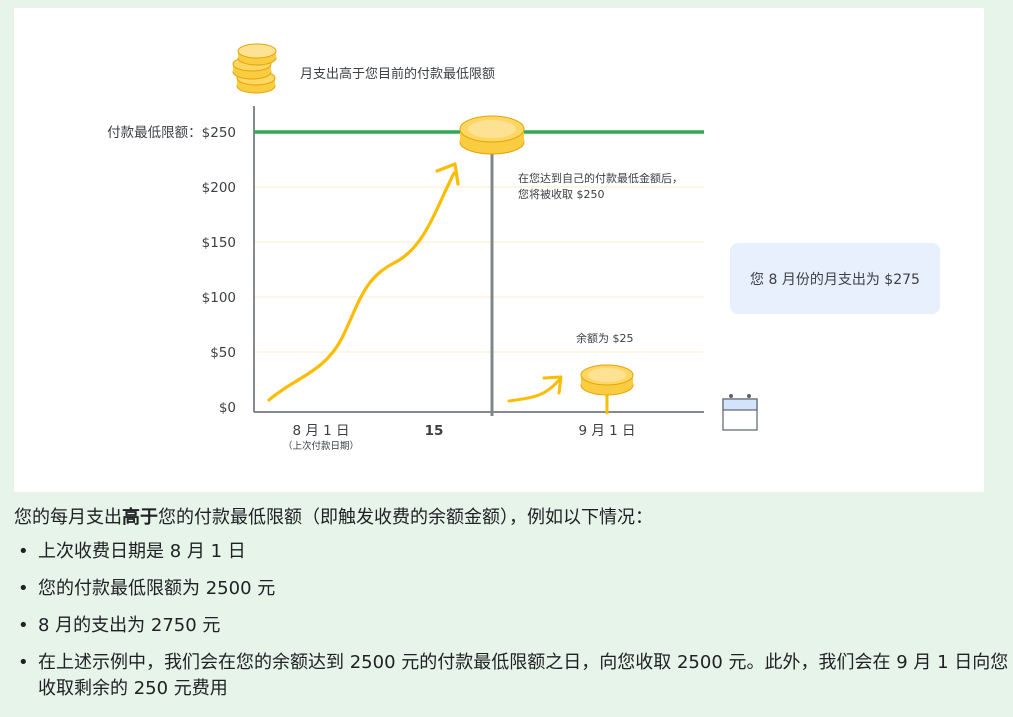  What do you see at coordinates (68, 517) in the screenshot?
I see `intro-before: 您的每月支出` at bounding box center [68, 517].